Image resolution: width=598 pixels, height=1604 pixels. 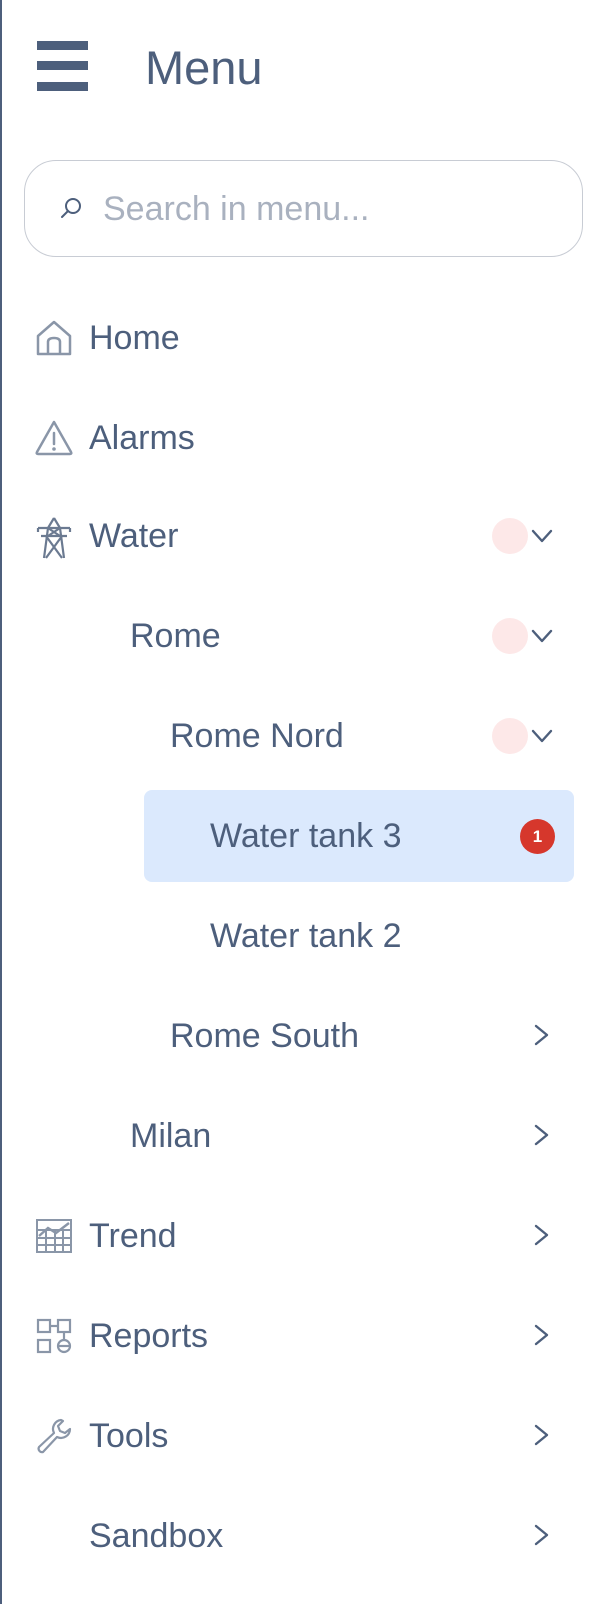 I want to click on menu-item-sandbox: Sandbox, so click(x=300, y=1536).